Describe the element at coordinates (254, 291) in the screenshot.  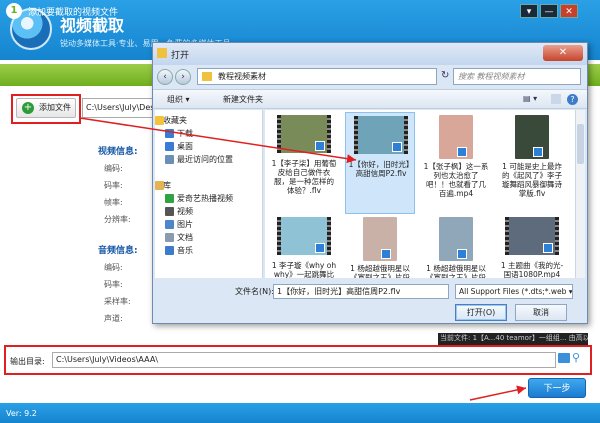
I see `filename-label: 文件名(N):` at that location.